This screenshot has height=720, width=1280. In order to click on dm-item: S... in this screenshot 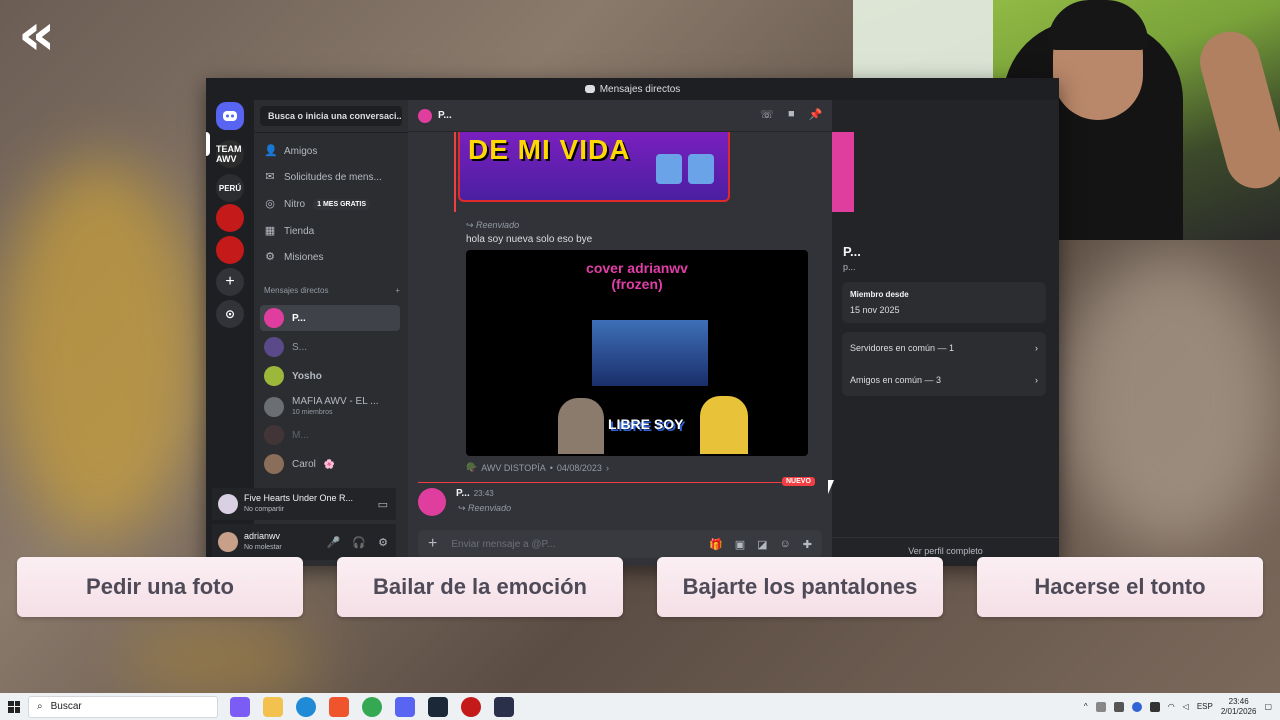, I will do `click(330, 347)`.